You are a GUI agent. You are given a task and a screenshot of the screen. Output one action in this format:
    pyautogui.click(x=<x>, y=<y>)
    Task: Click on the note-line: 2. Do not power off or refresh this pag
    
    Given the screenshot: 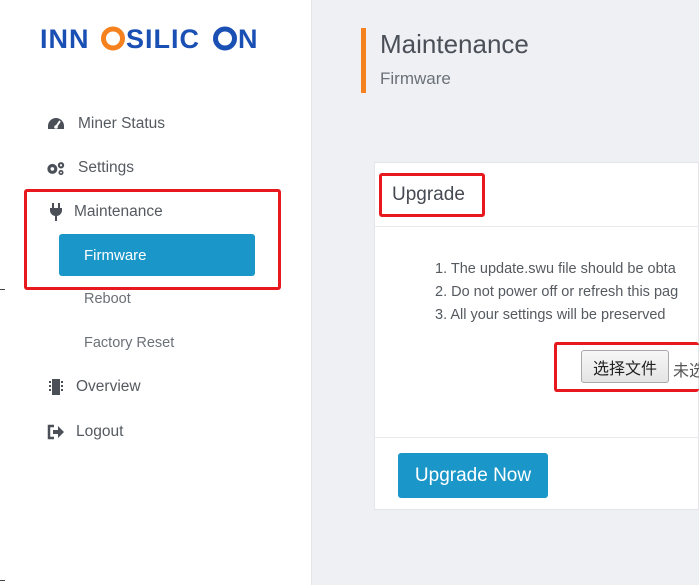 What is the action you would take?
    pyautogui.click(x=557, y=292)
    